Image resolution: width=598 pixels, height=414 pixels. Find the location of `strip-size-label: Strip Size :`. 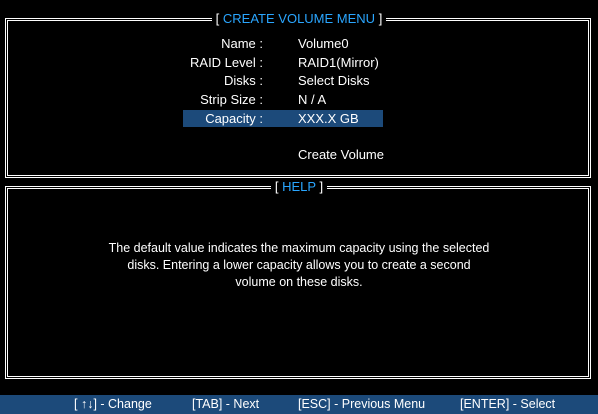

strip-size-label: Strip Size : is located at coordinates (231, 99).